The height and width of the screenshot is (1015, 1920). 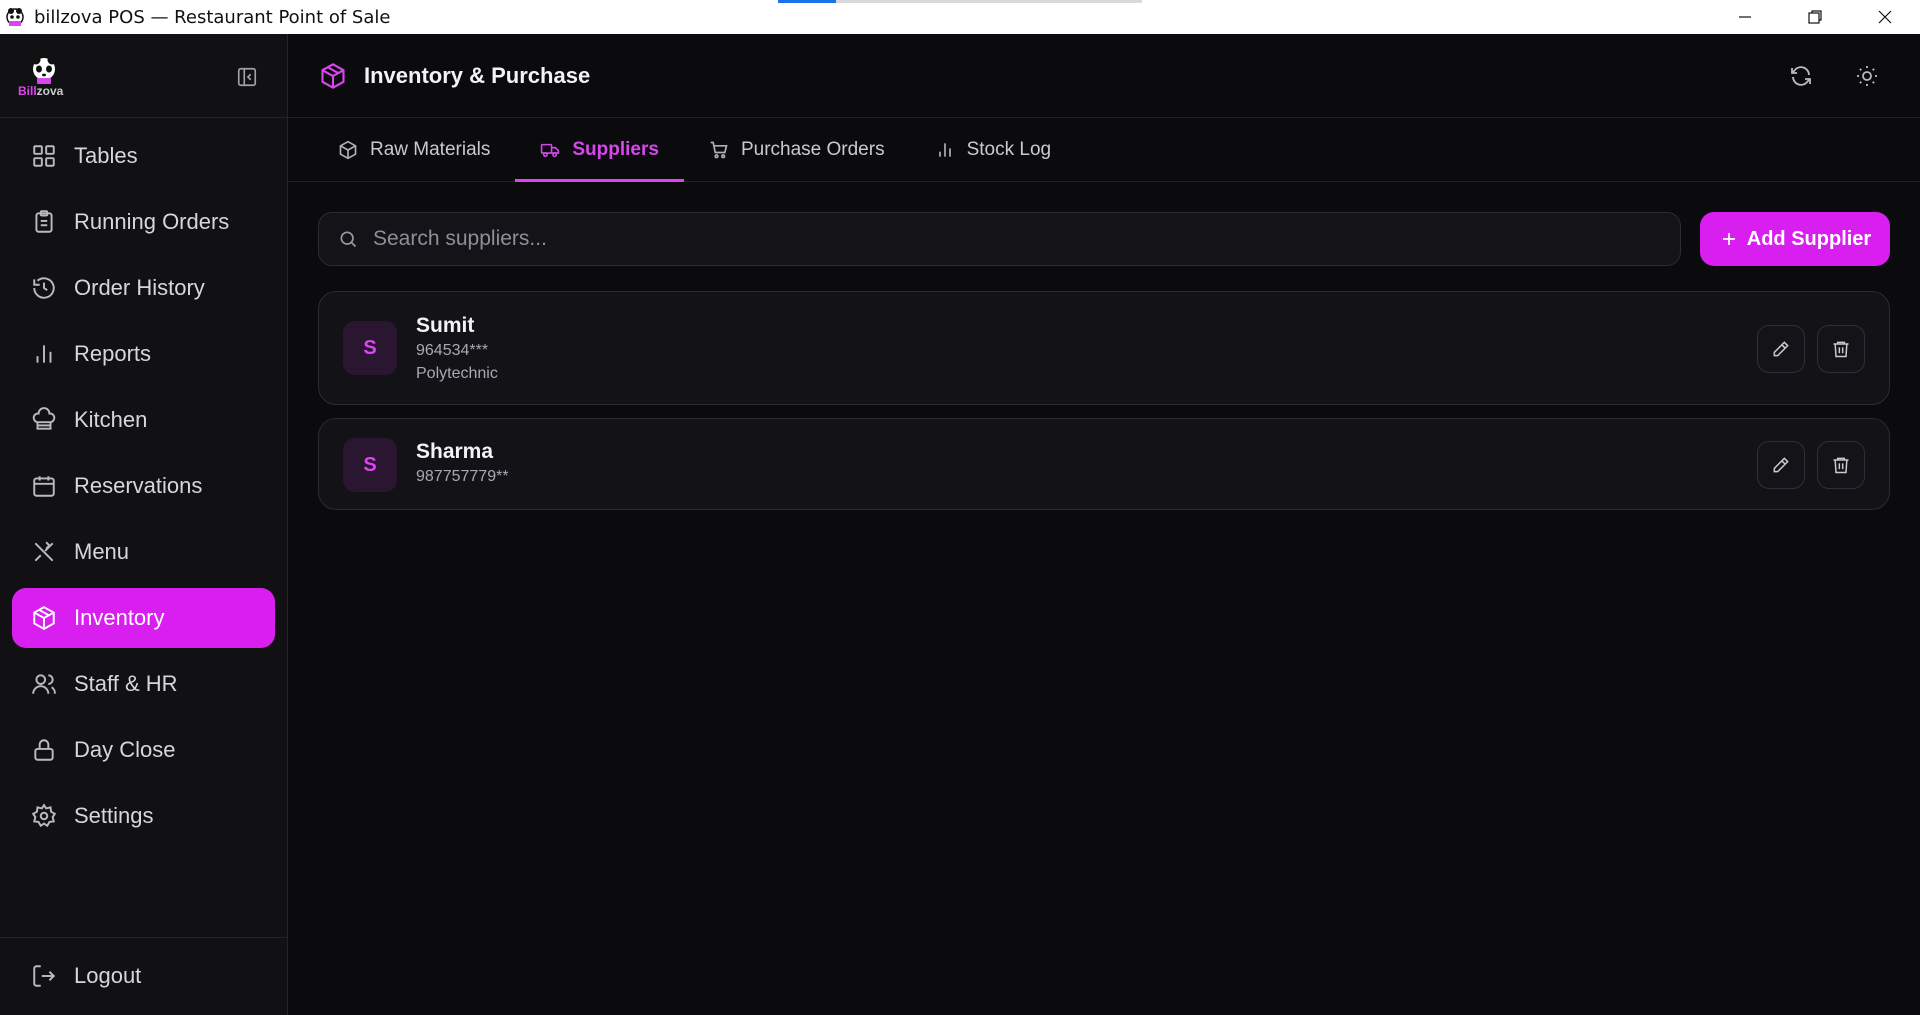 I want to click on sidebar-item-running-orders: Running Orders, so click(x=143, y=222).